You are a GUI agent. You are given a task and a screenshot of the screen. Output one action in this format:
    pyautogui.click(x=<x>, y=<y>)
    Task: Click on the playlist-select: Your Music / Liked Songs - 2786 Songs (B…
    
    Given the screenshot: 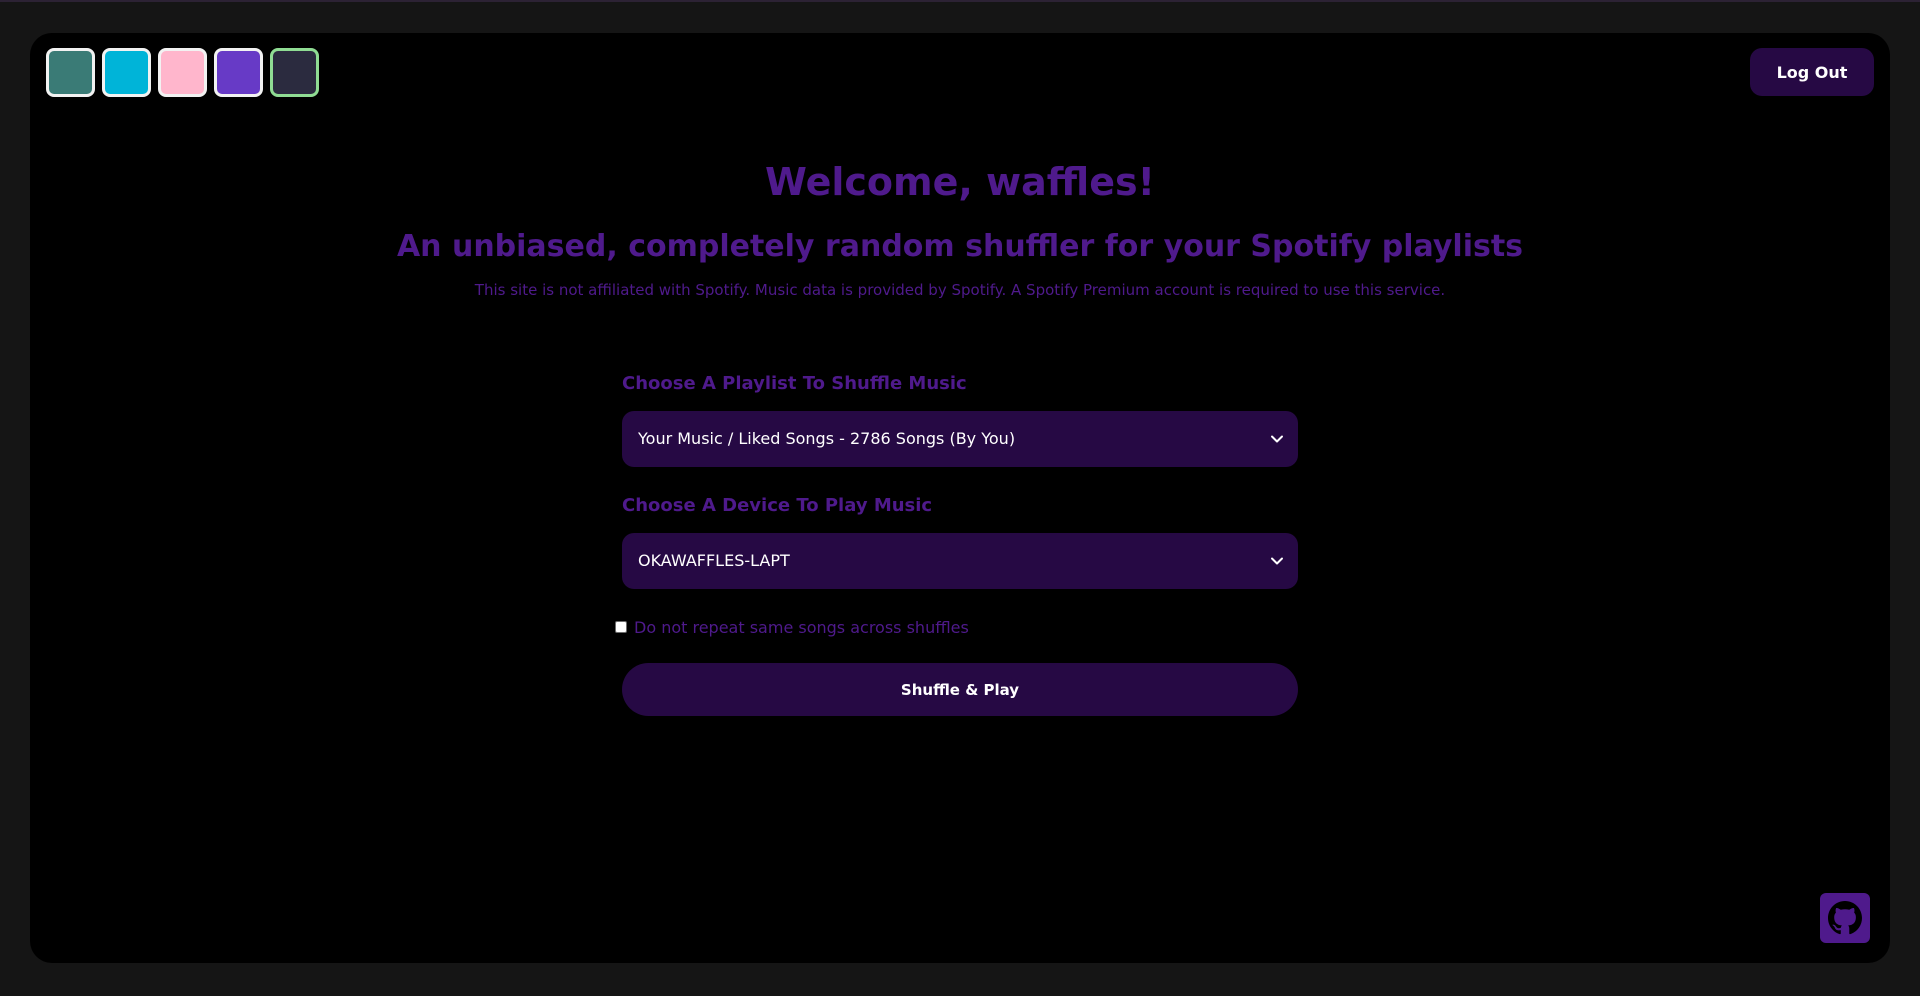 What is the action you would take?
    pyautogui.click(x=960, y=439)
    